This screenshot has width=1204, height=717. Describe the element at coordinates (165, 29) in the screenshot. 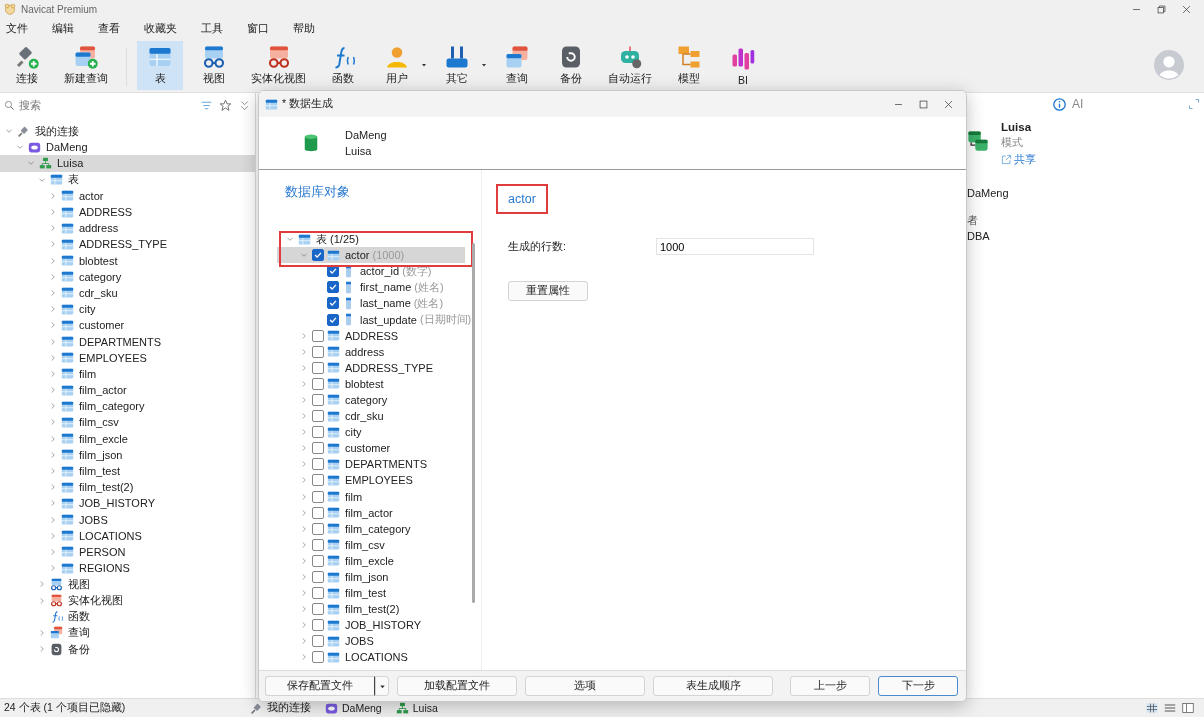

I see `menu-item: 收藏夹` at that location.